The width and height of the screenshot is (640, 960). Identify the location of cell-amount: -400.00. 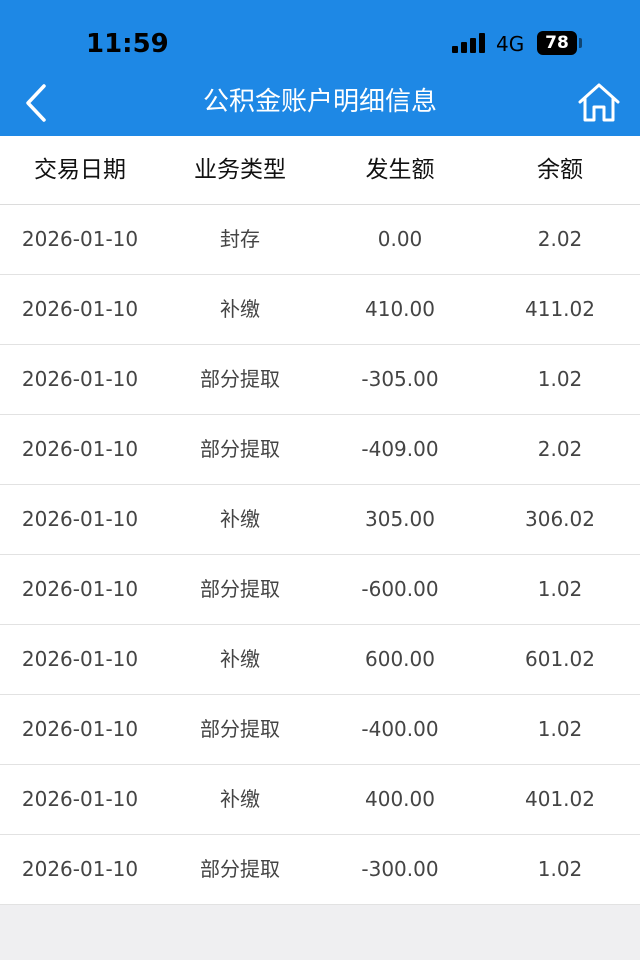
(400, 729).